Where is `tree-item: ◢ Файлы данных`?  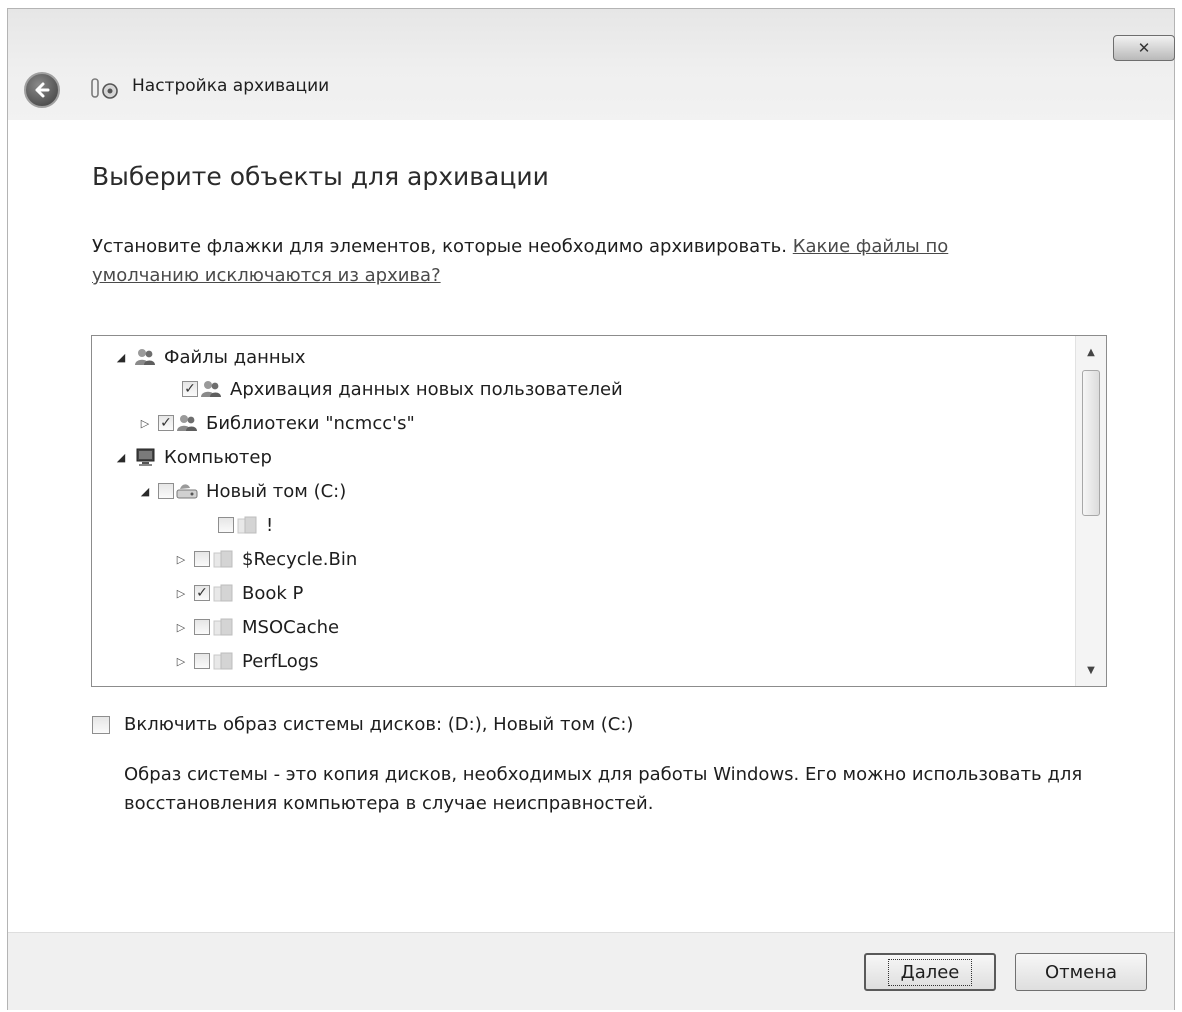 tree-item: ◢ Файлы данных is located at coordinates (210, 357).